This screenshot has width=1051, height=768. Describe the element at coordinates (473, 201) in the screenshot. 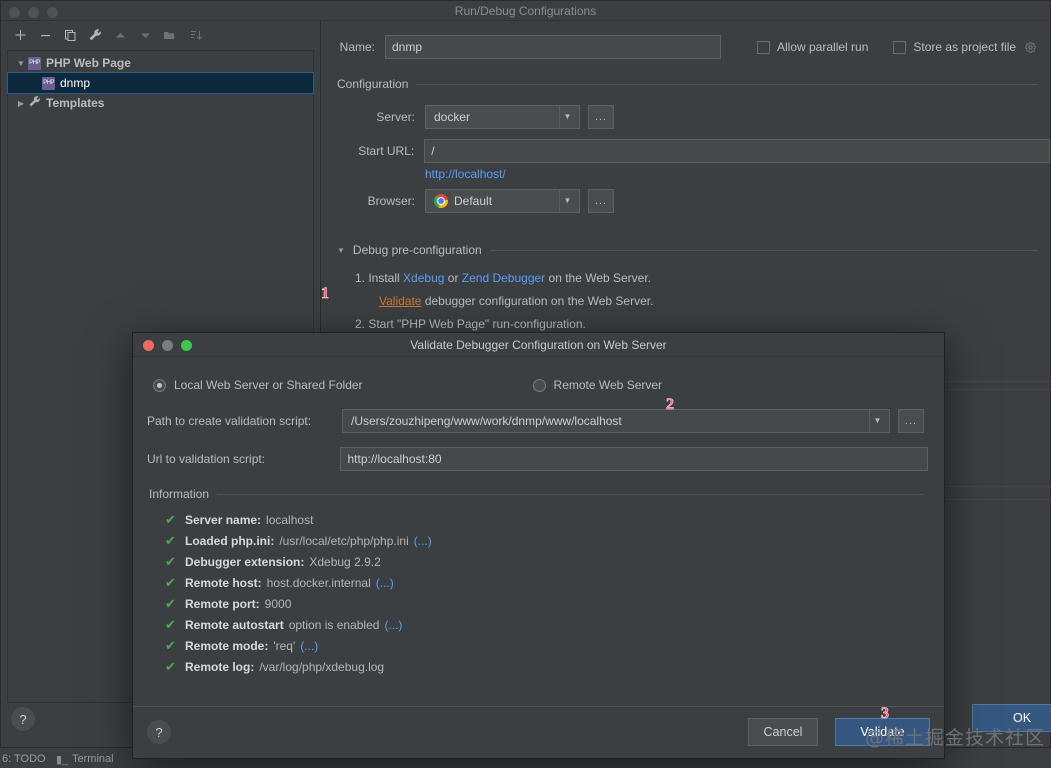

I see `browser-value: Default` at that location.